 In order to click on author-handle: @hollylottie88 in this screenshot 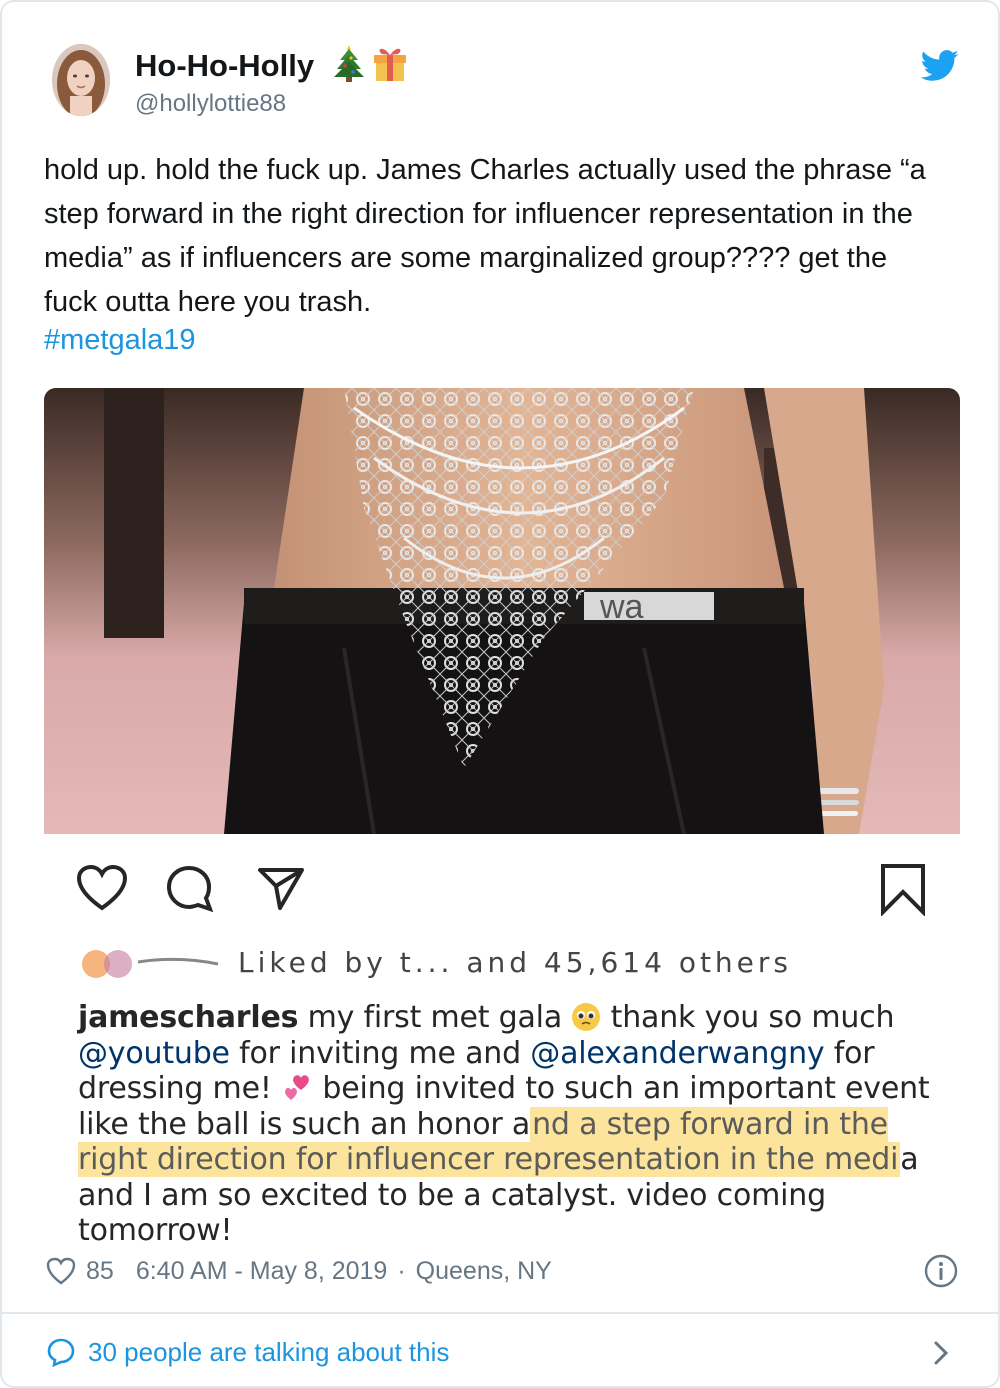, I will do `click(210, 104)`.